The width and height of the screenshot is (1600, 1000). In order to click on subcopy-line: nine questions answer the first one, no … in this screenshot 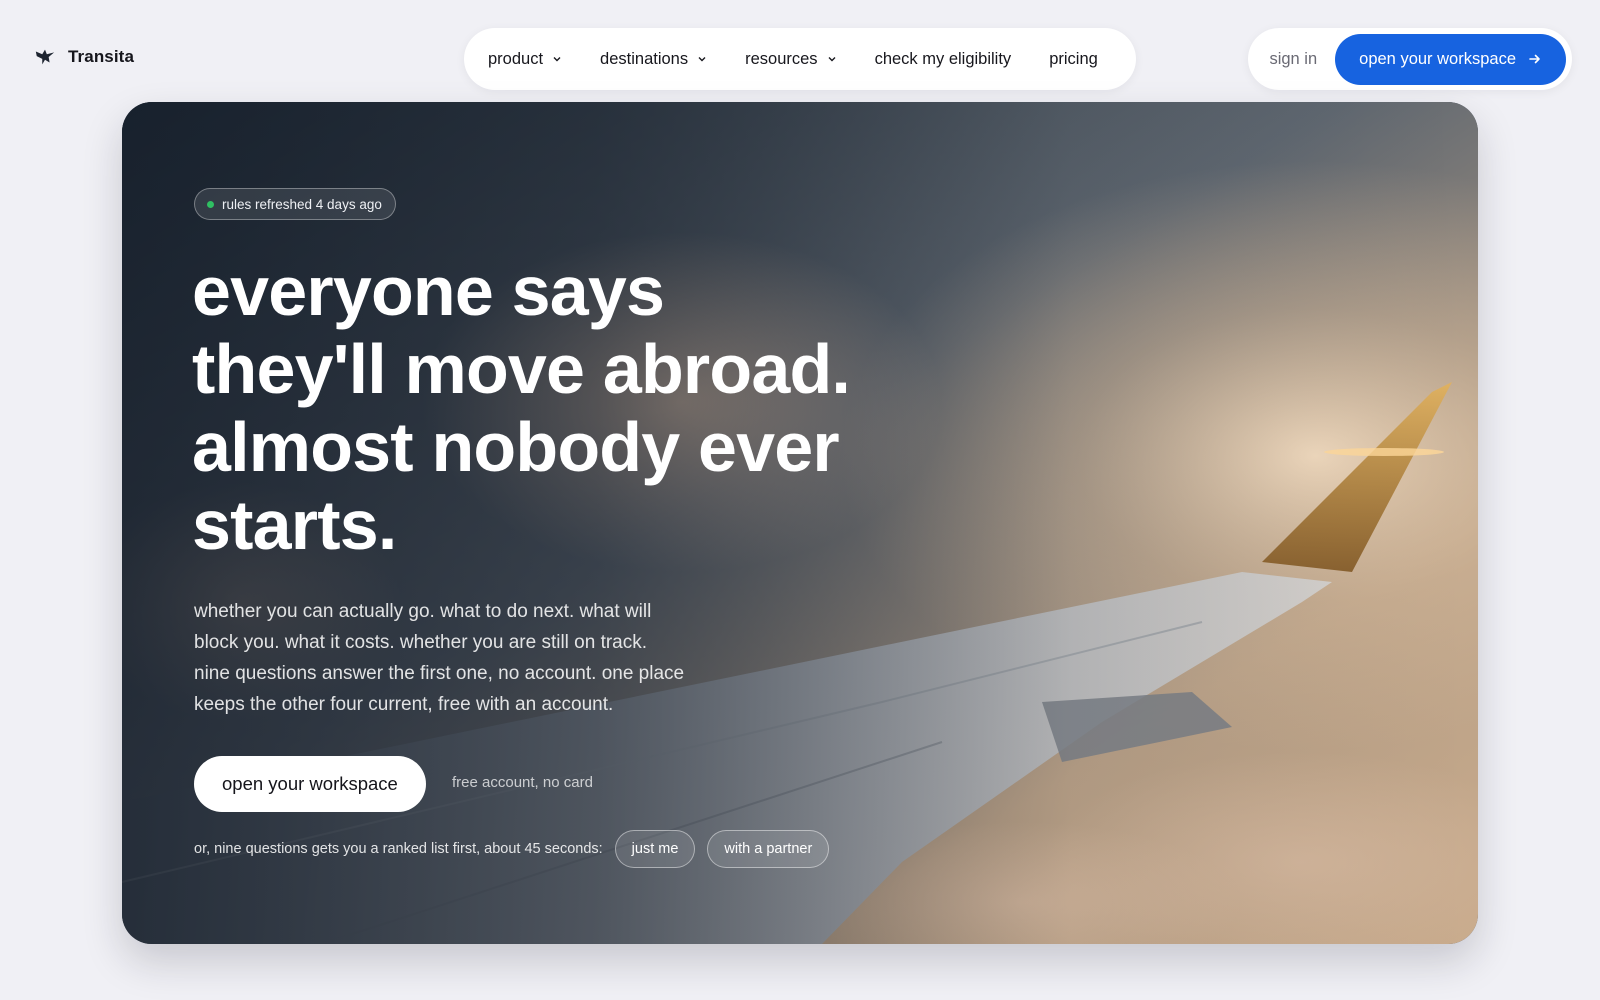, I will do `click(439, 673)`.